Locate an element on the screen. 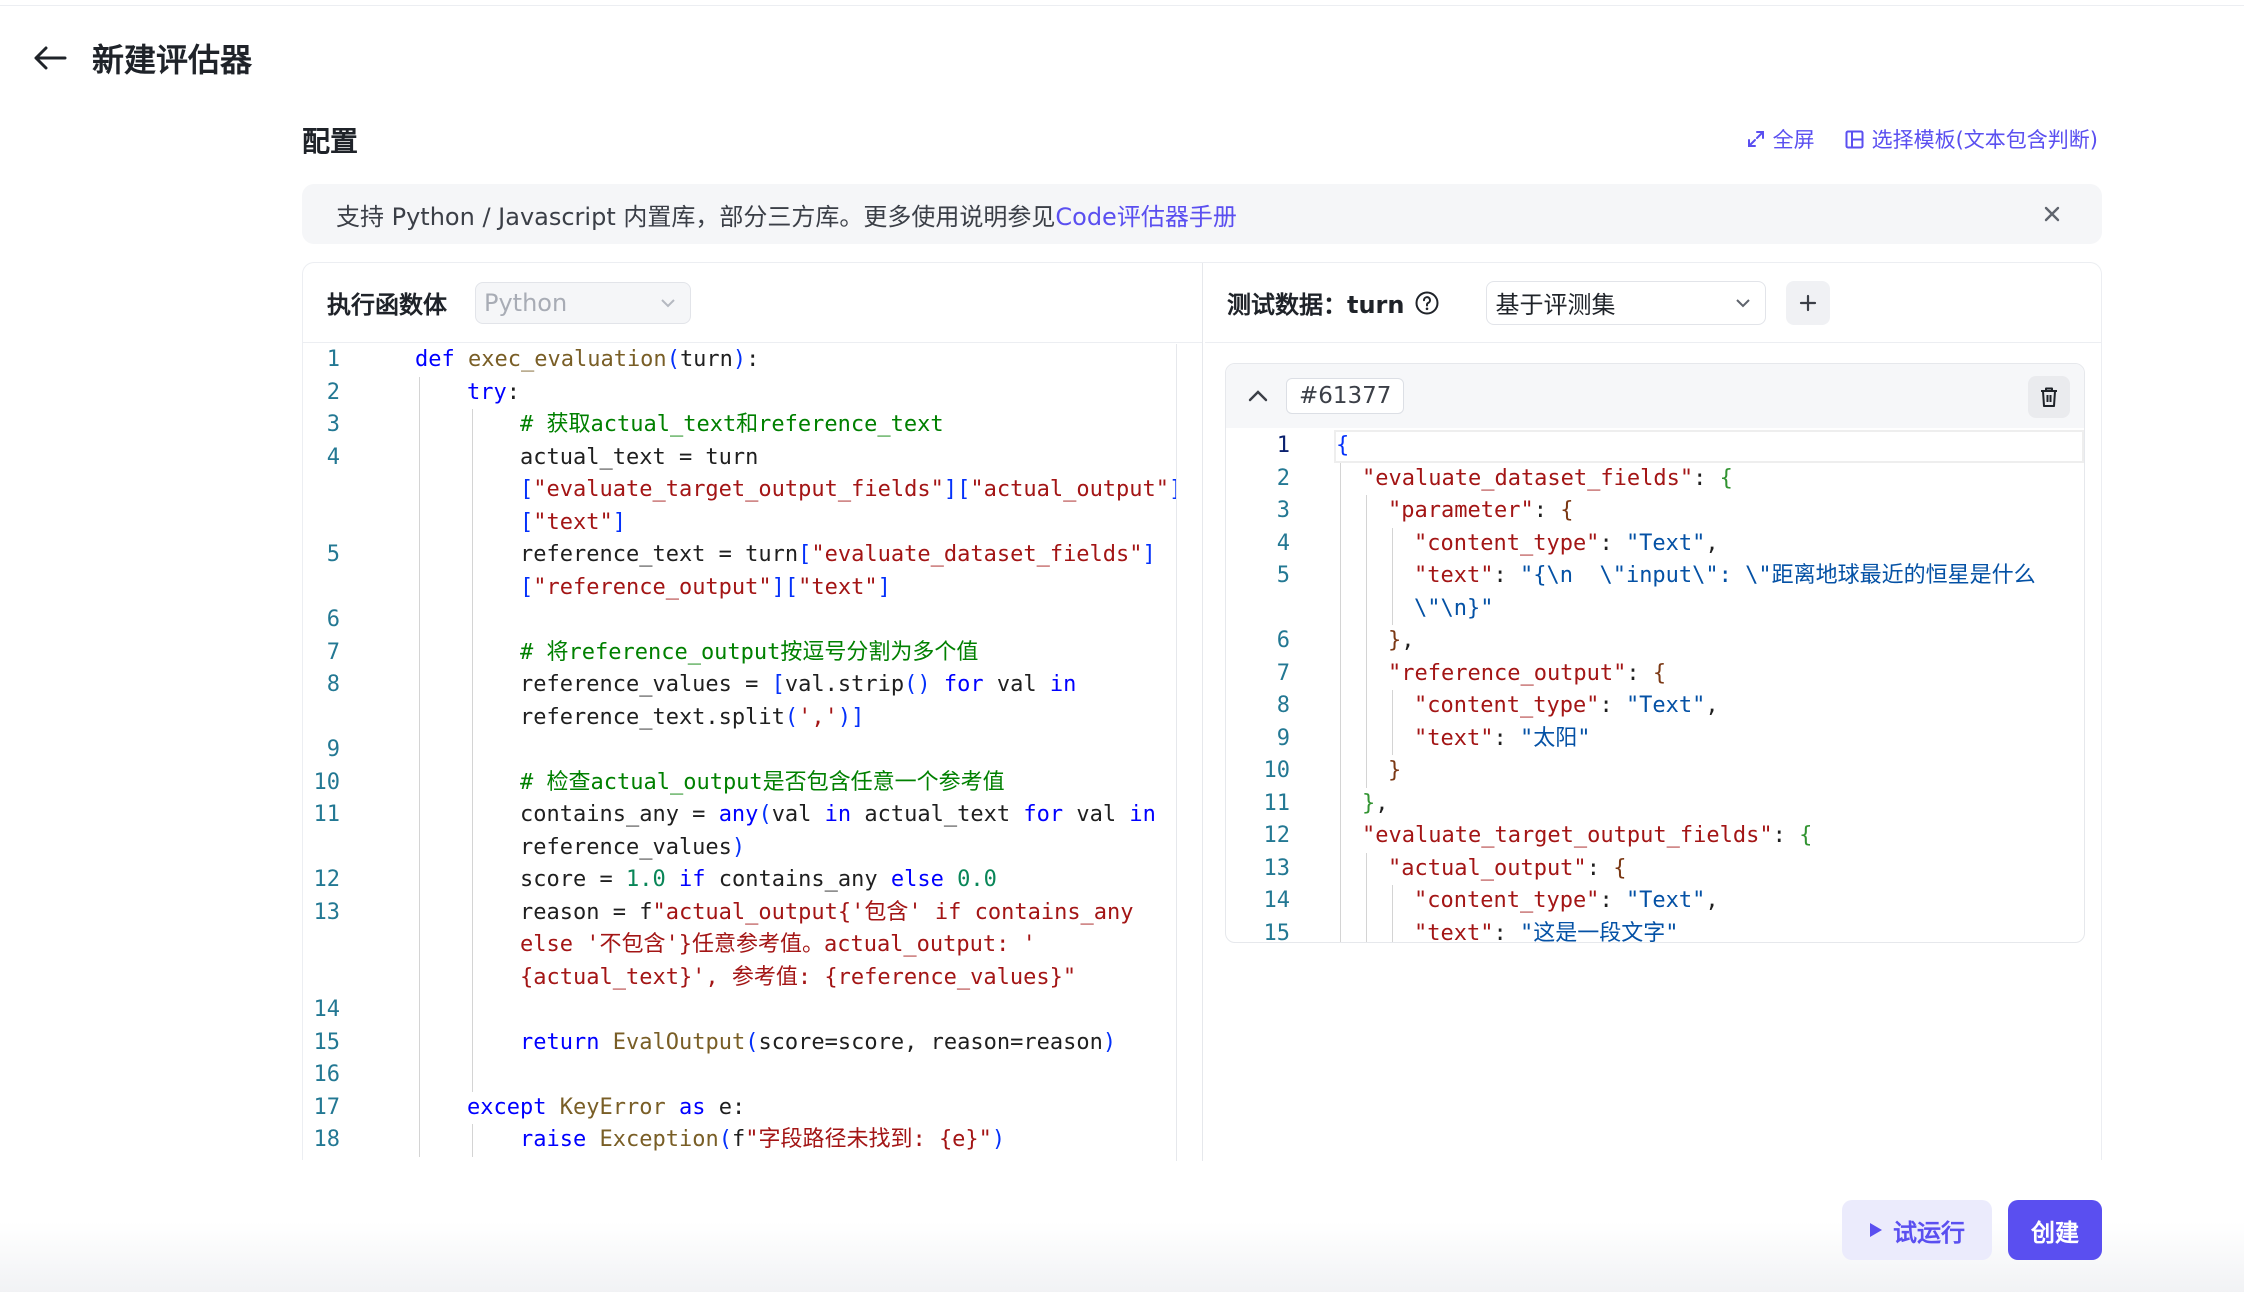 This screenshot has width=2244, height=1292. json-line: 4 "content_type": "Text", is located at coordinates (1655, 543).